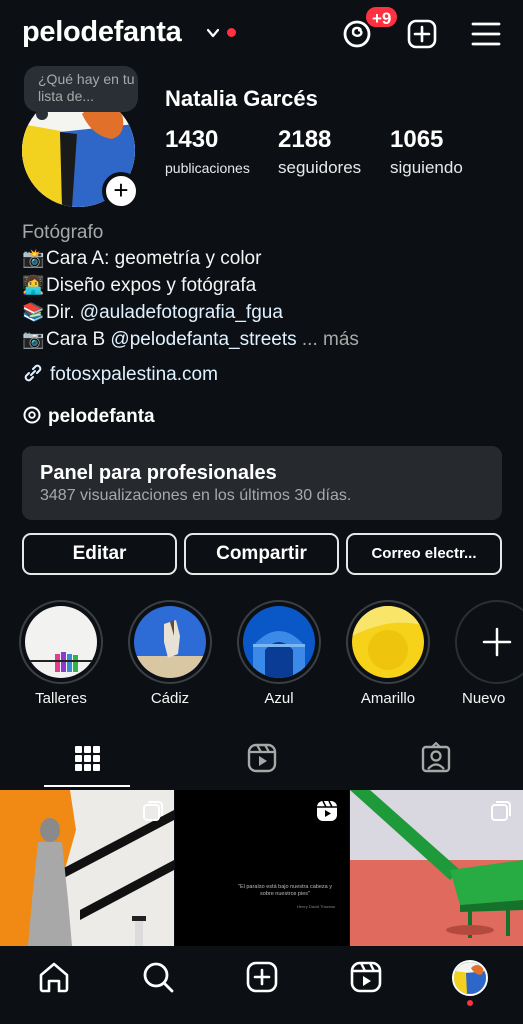 This screenshot has width=523, height=1024. I want to click on avatar-mini, so click(470, 978).